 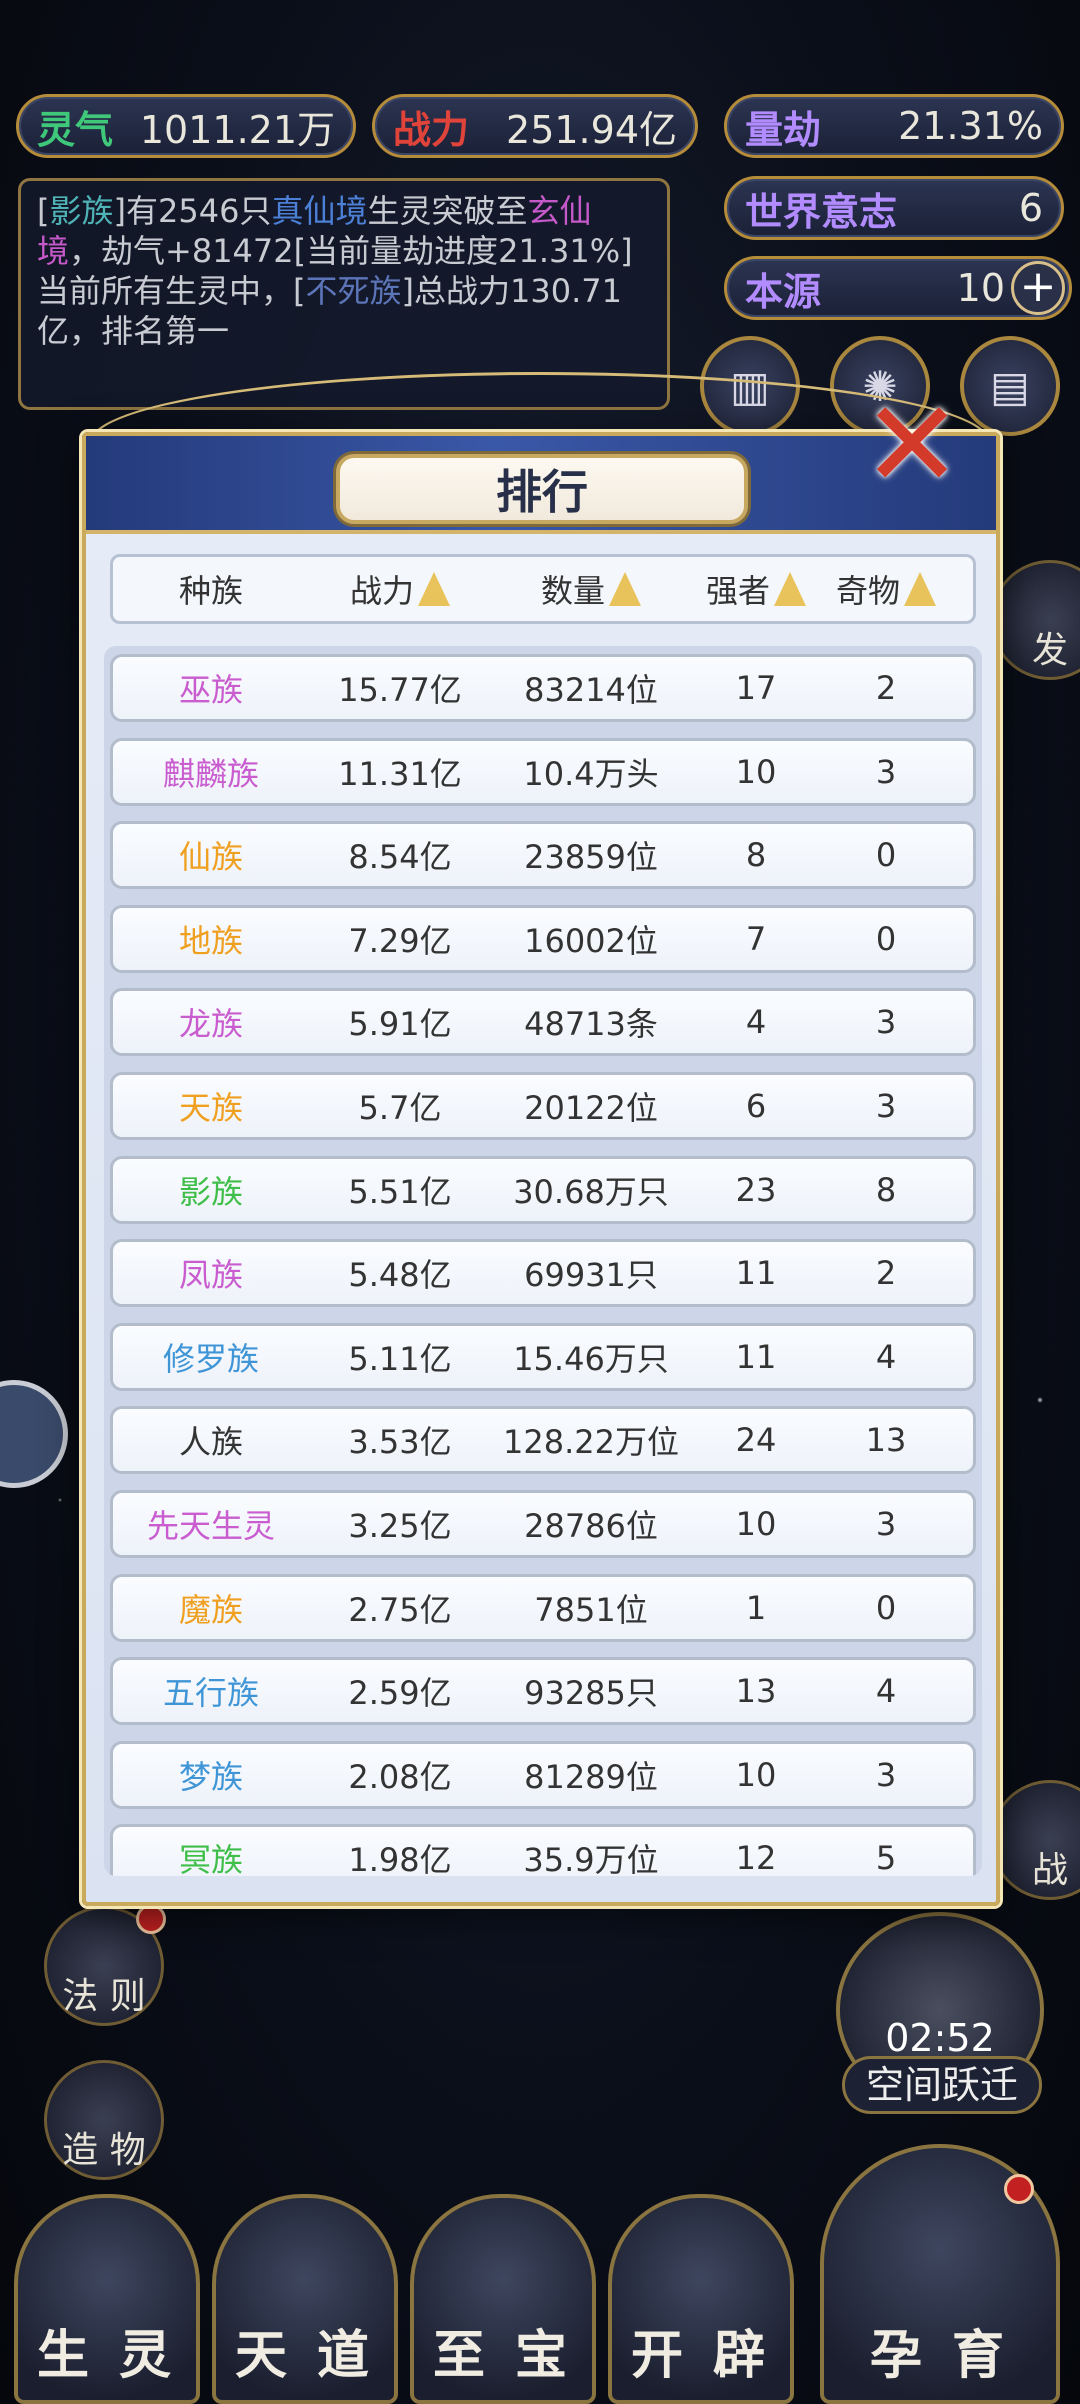 I want to click on close-icon: ✕, so click(x=912, y=447).